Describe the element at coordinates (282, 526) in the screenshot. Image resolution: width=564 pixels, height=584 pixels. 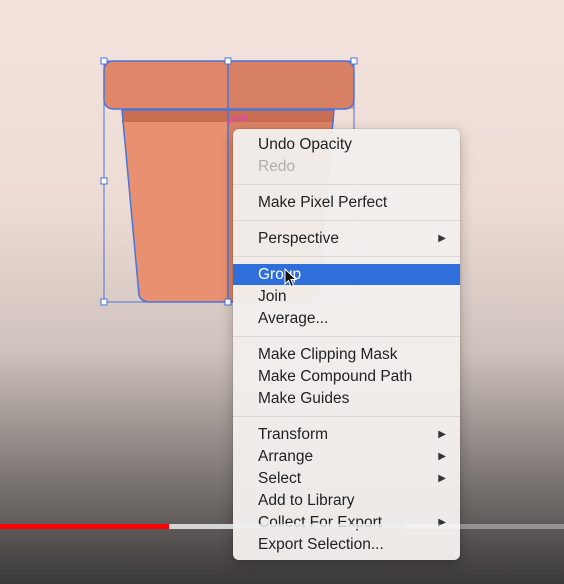
I see `video-progress-bar` at that location.